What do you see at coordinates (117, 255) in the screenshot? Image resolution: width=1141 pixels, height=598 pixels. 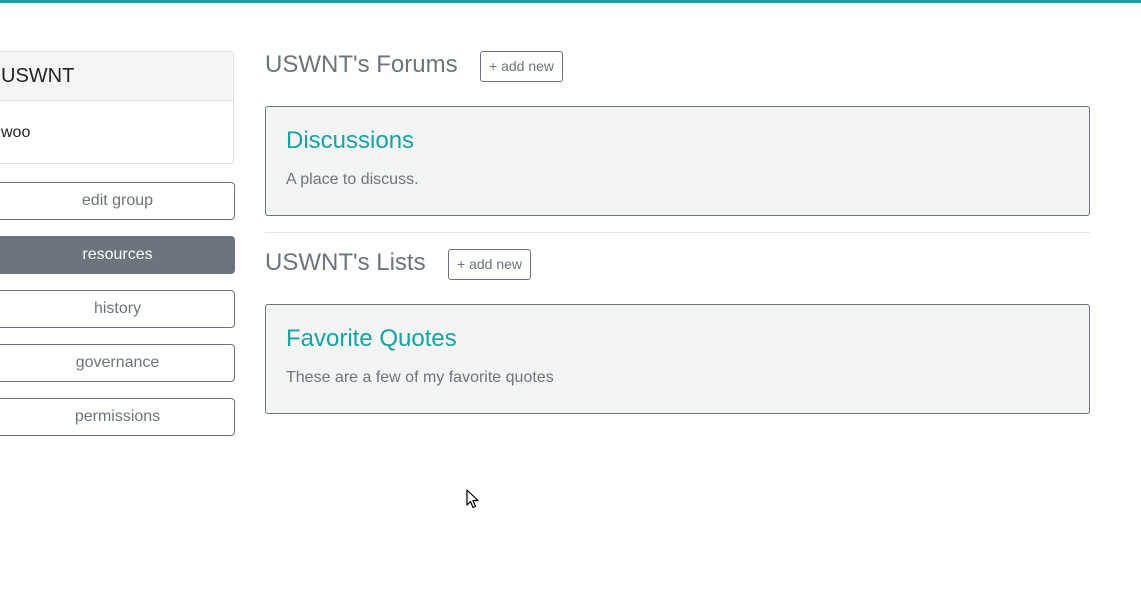 I see `resources-button: resources` at bounding box center [117, 255].